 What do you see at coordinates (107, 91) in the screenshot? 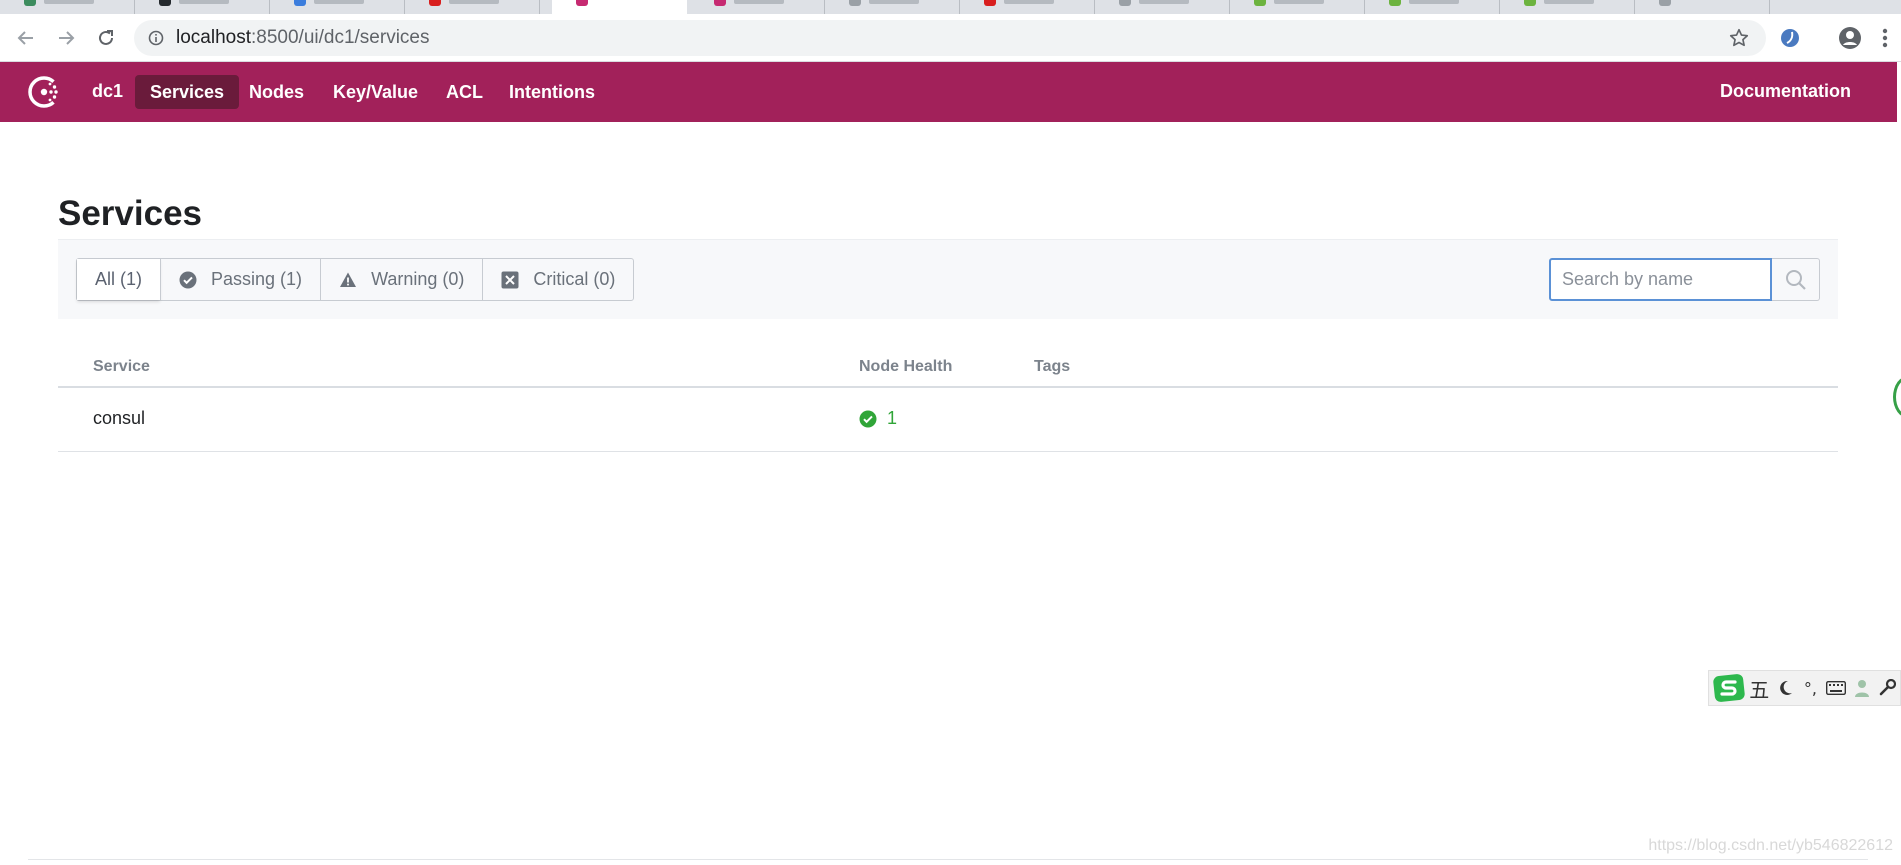
I see `datacenter-selector: dc1` at bounding box center [107, 91].